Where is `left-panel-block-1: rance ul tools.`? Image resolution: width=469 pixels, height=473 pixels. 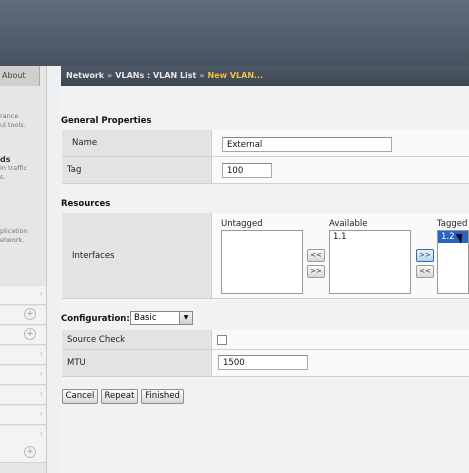 left-panel-block-1: rance ul tools. is located at coordinates (23, 121).